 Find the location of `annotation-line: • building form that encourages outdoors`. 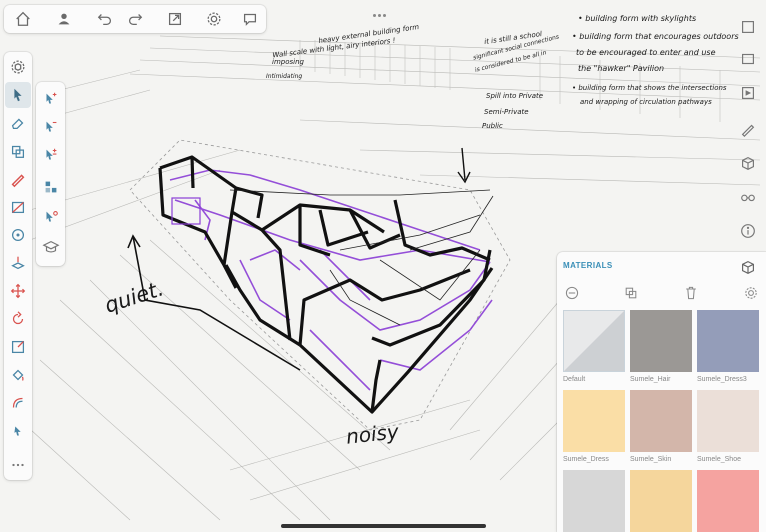

annotation-line: • building form that encourages outdoors is located at coordinates (655, 36).